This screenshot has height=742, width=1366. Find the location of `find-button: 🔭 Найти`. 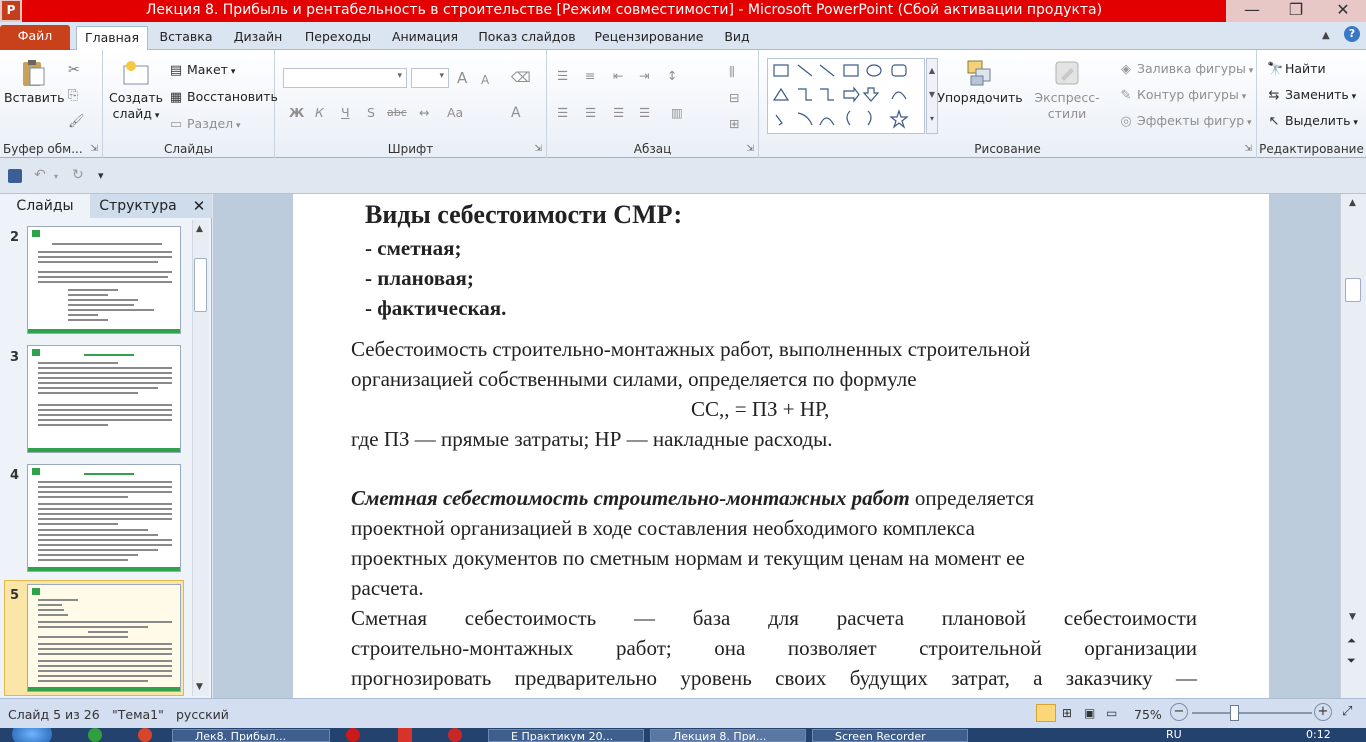

find-button: 🔭 Найти is located at coordinates (1296, 69).